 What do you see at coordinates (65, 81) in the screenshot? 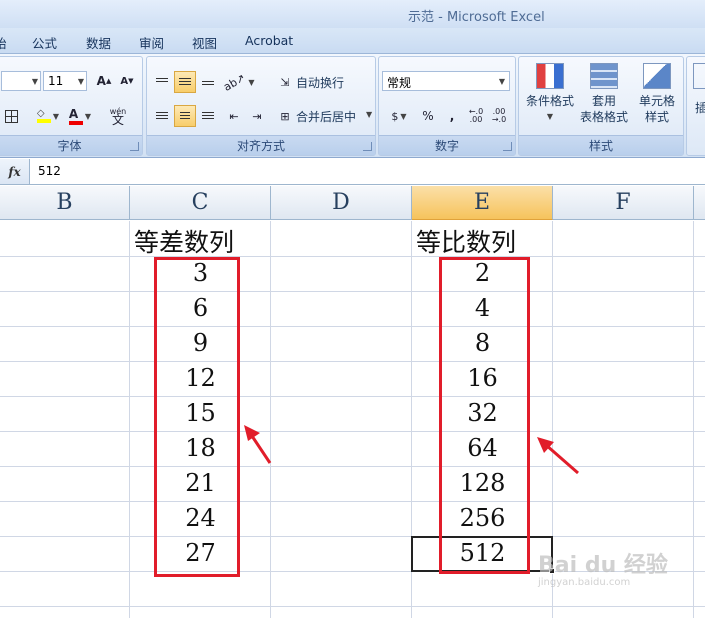
I see `font-size-dropdown: 11 ▼` at bounding box center [65, 81].